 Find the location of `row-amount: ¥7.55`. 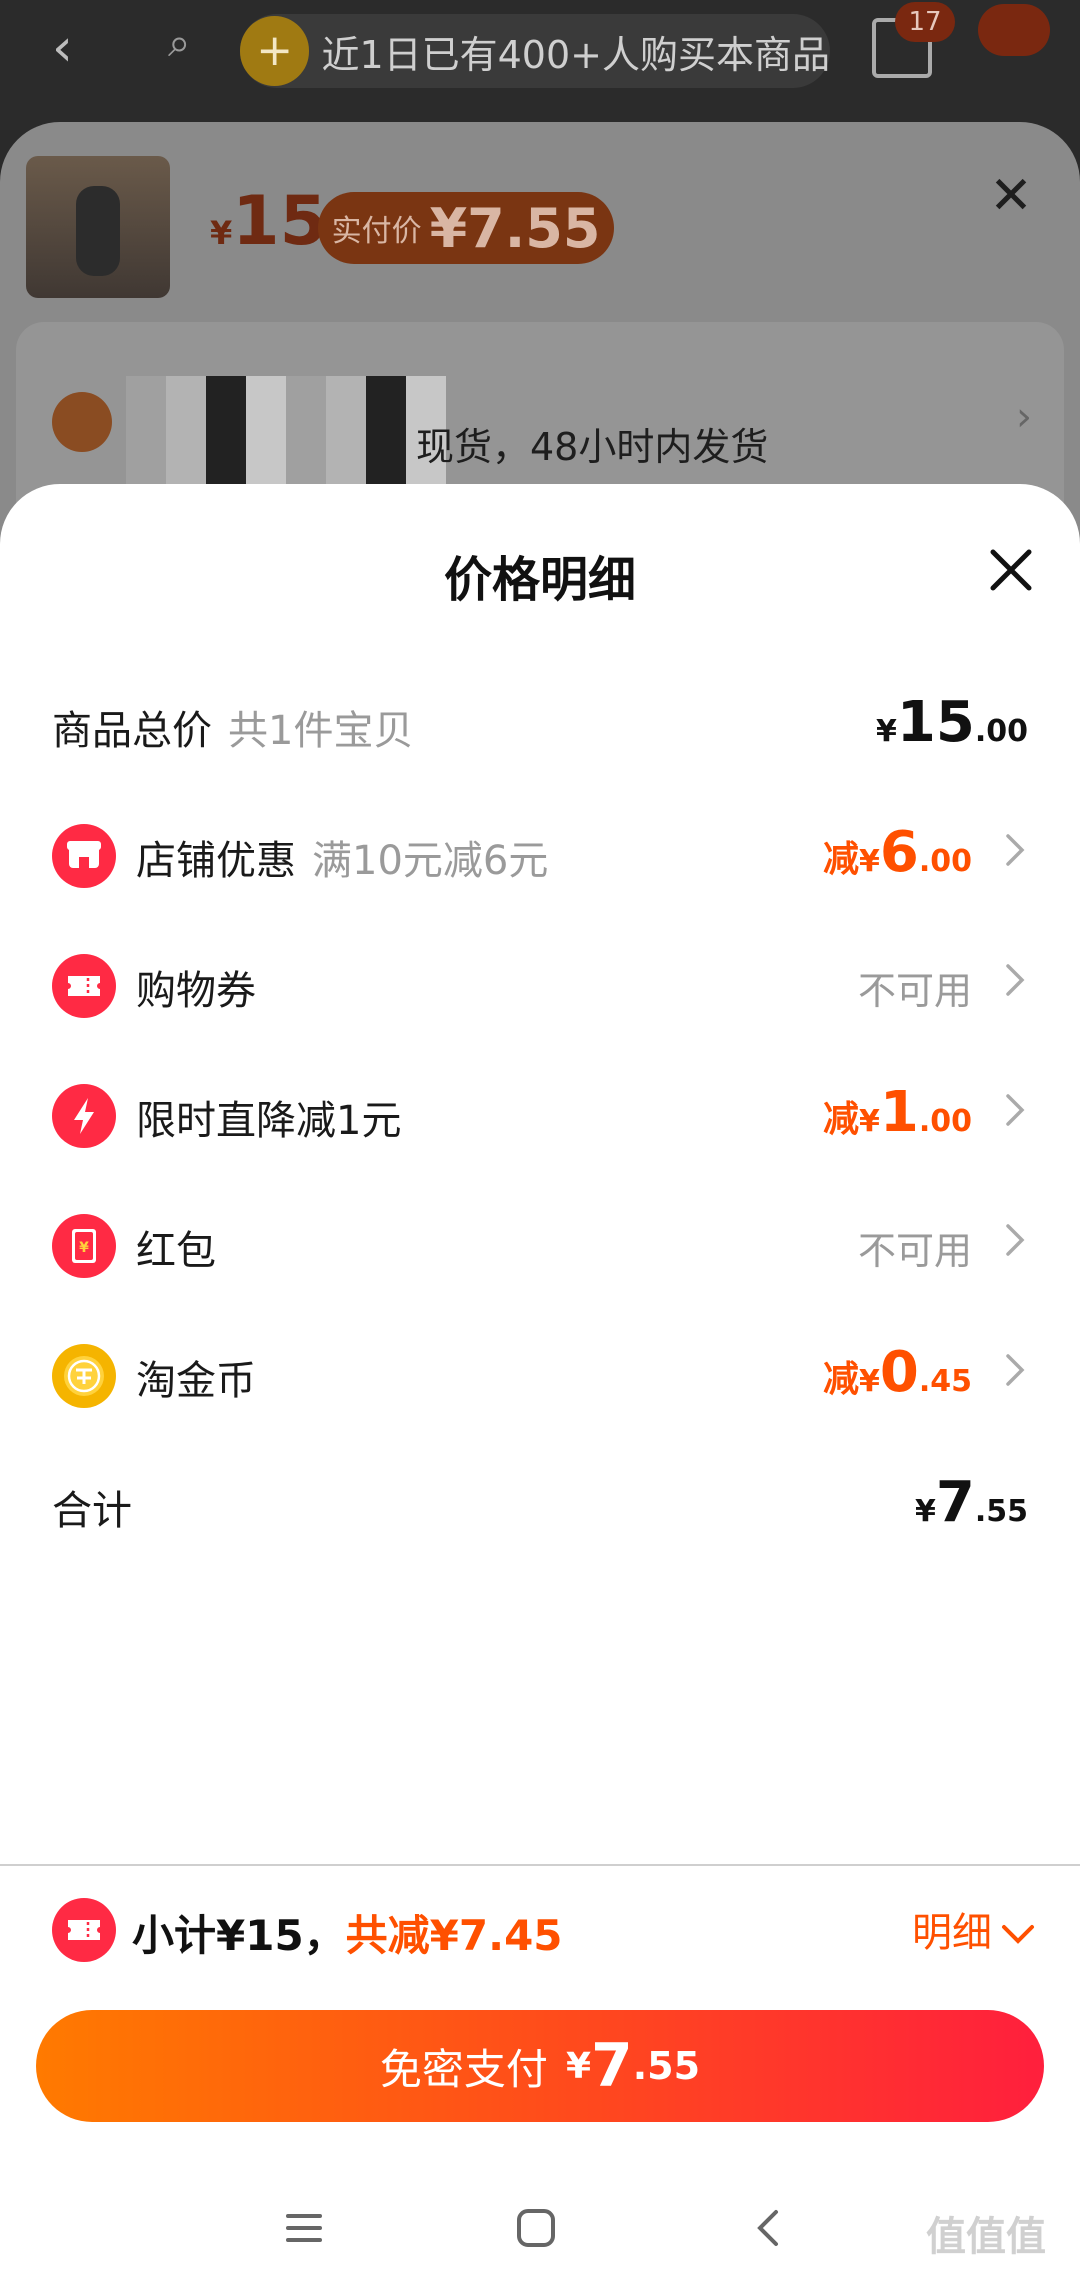

row-amount: ¥7.55 is located at coordinates (971, 1502).